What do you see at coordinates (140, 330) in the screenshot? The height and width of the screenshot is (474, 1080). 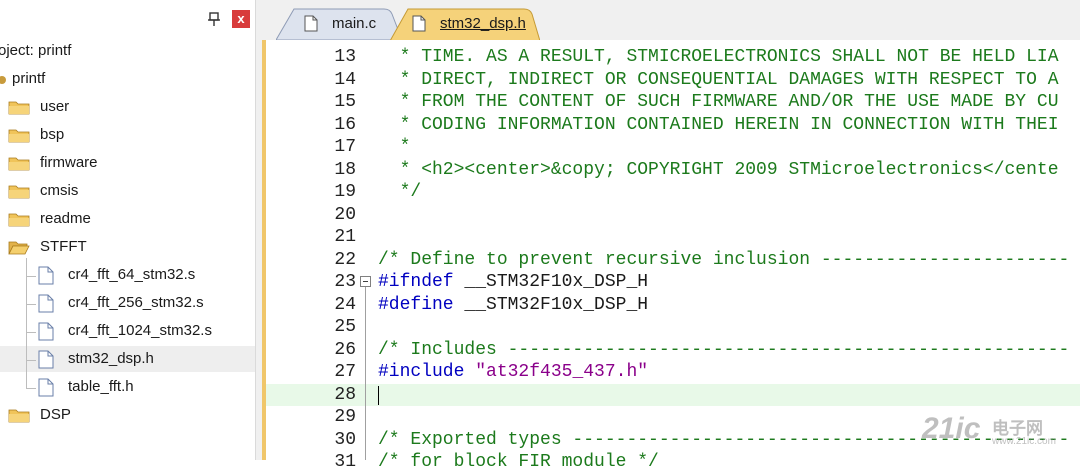 I see `tree-item-label: cr4_fft_1024_stm32.s` at bounding box center [140, 330].